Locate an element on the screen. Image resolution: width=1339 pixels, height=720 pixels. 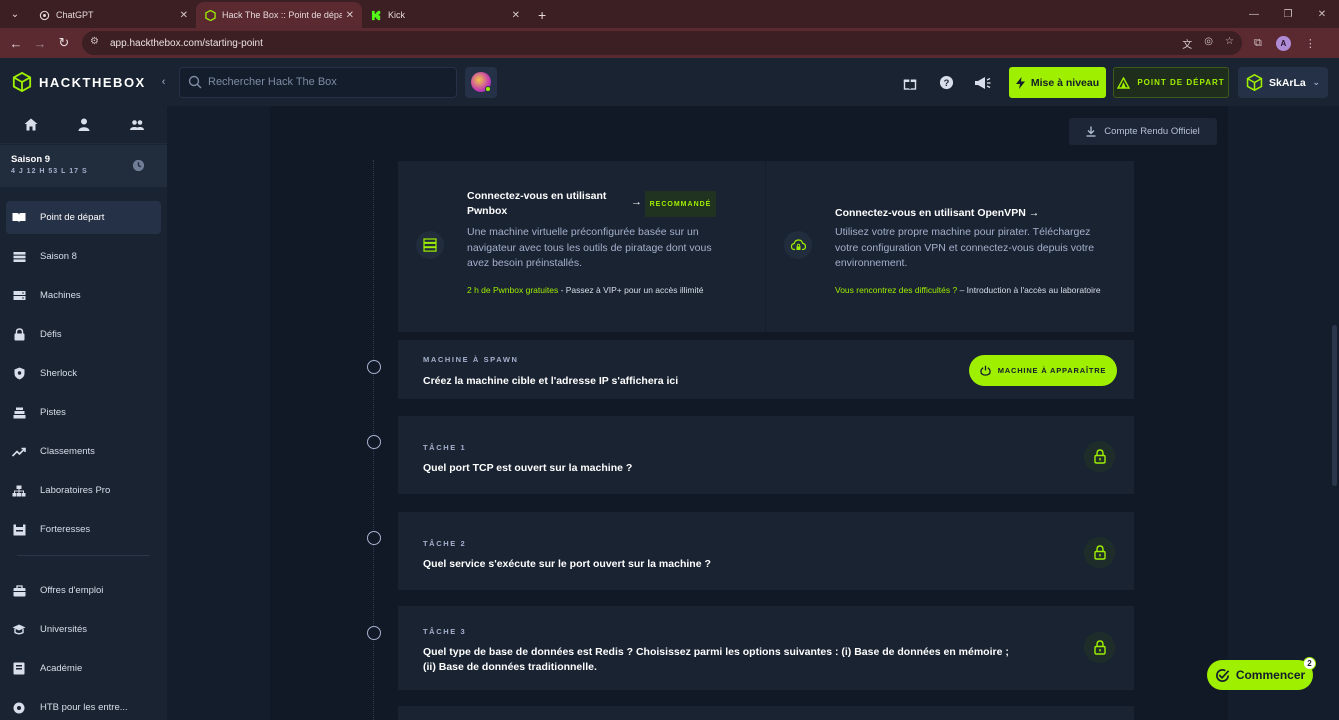
sidebar-item-point-de-depart: Point de départ is located at coordinates (83, 217).